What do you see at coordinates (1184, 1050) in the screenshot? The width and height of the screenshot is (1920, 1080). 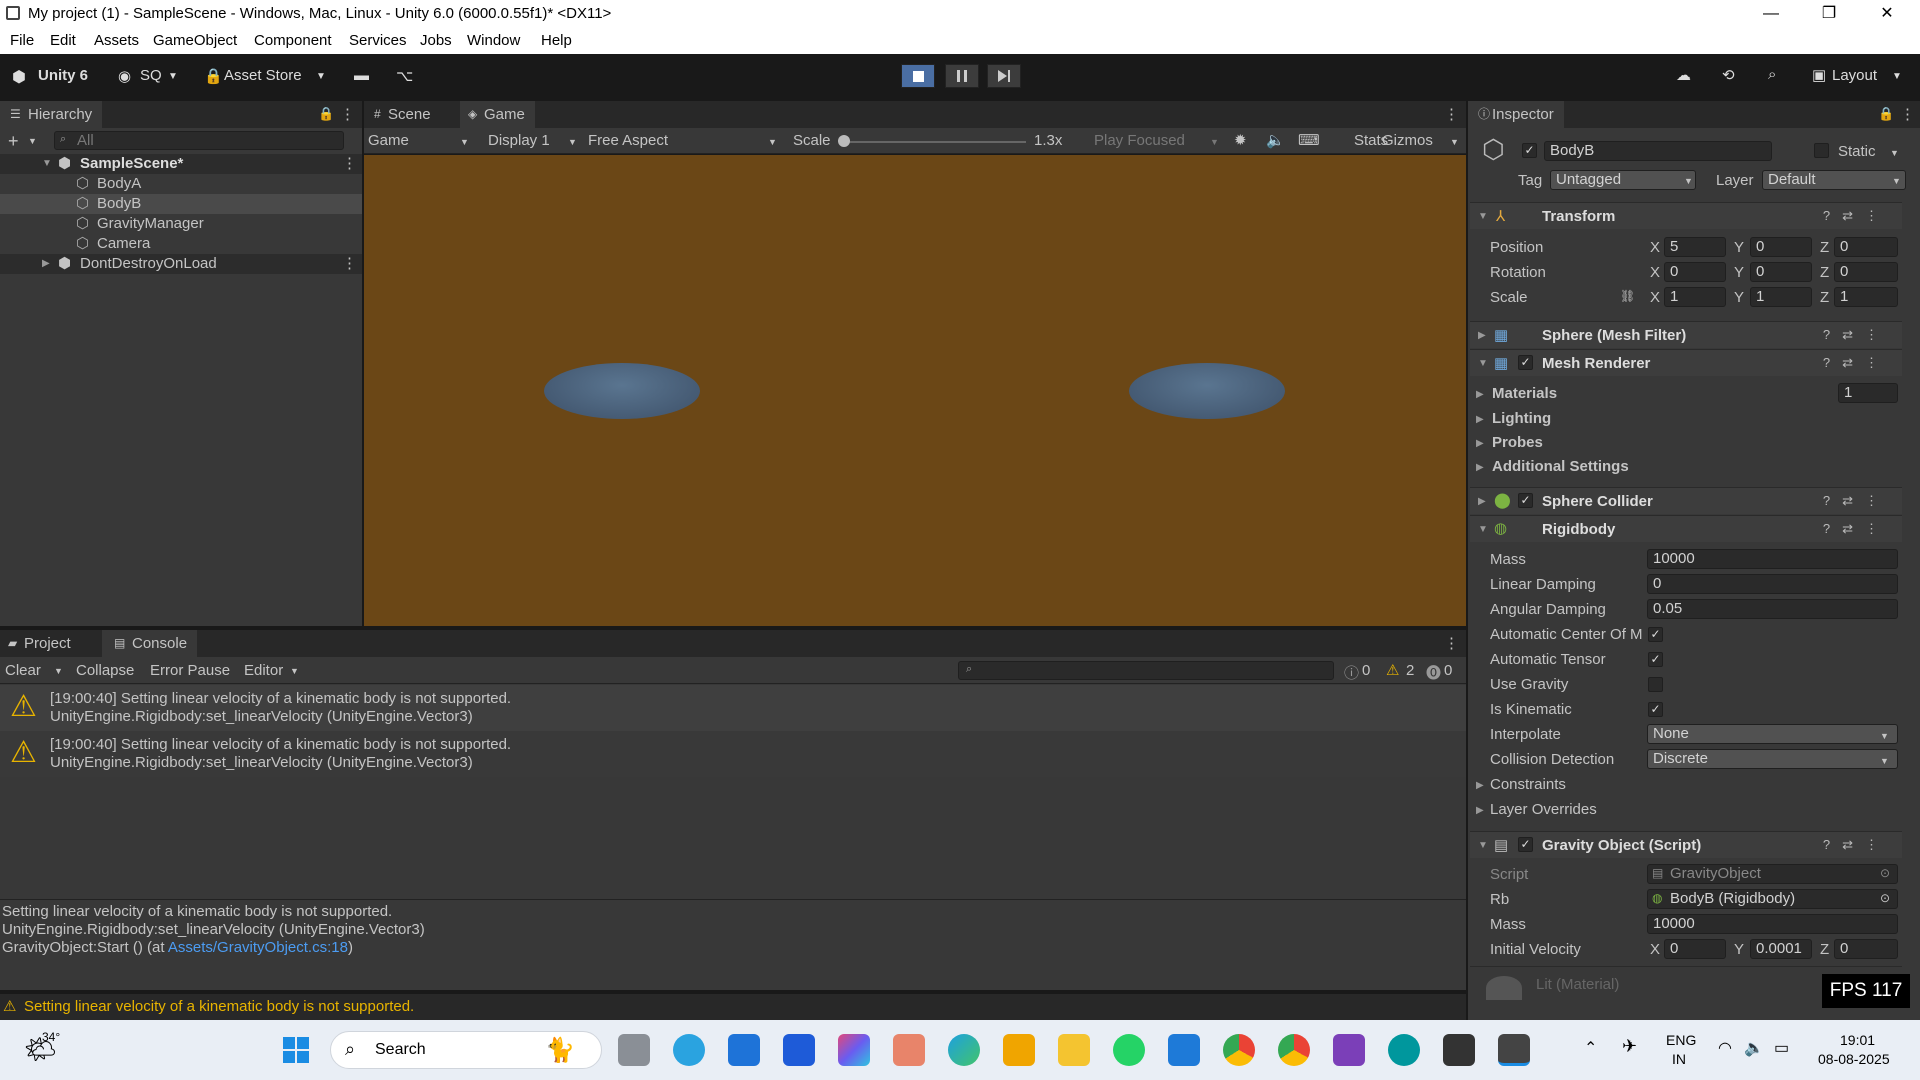 I see `vscode-icon` at bounding box center [1184, 1050].